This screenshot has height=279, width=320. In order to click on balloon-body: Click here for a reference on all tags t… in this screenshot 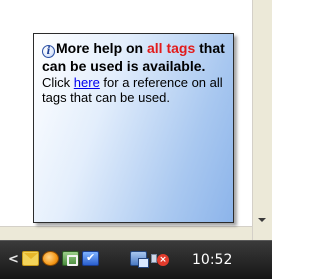, I will do `click(134, 90)`.